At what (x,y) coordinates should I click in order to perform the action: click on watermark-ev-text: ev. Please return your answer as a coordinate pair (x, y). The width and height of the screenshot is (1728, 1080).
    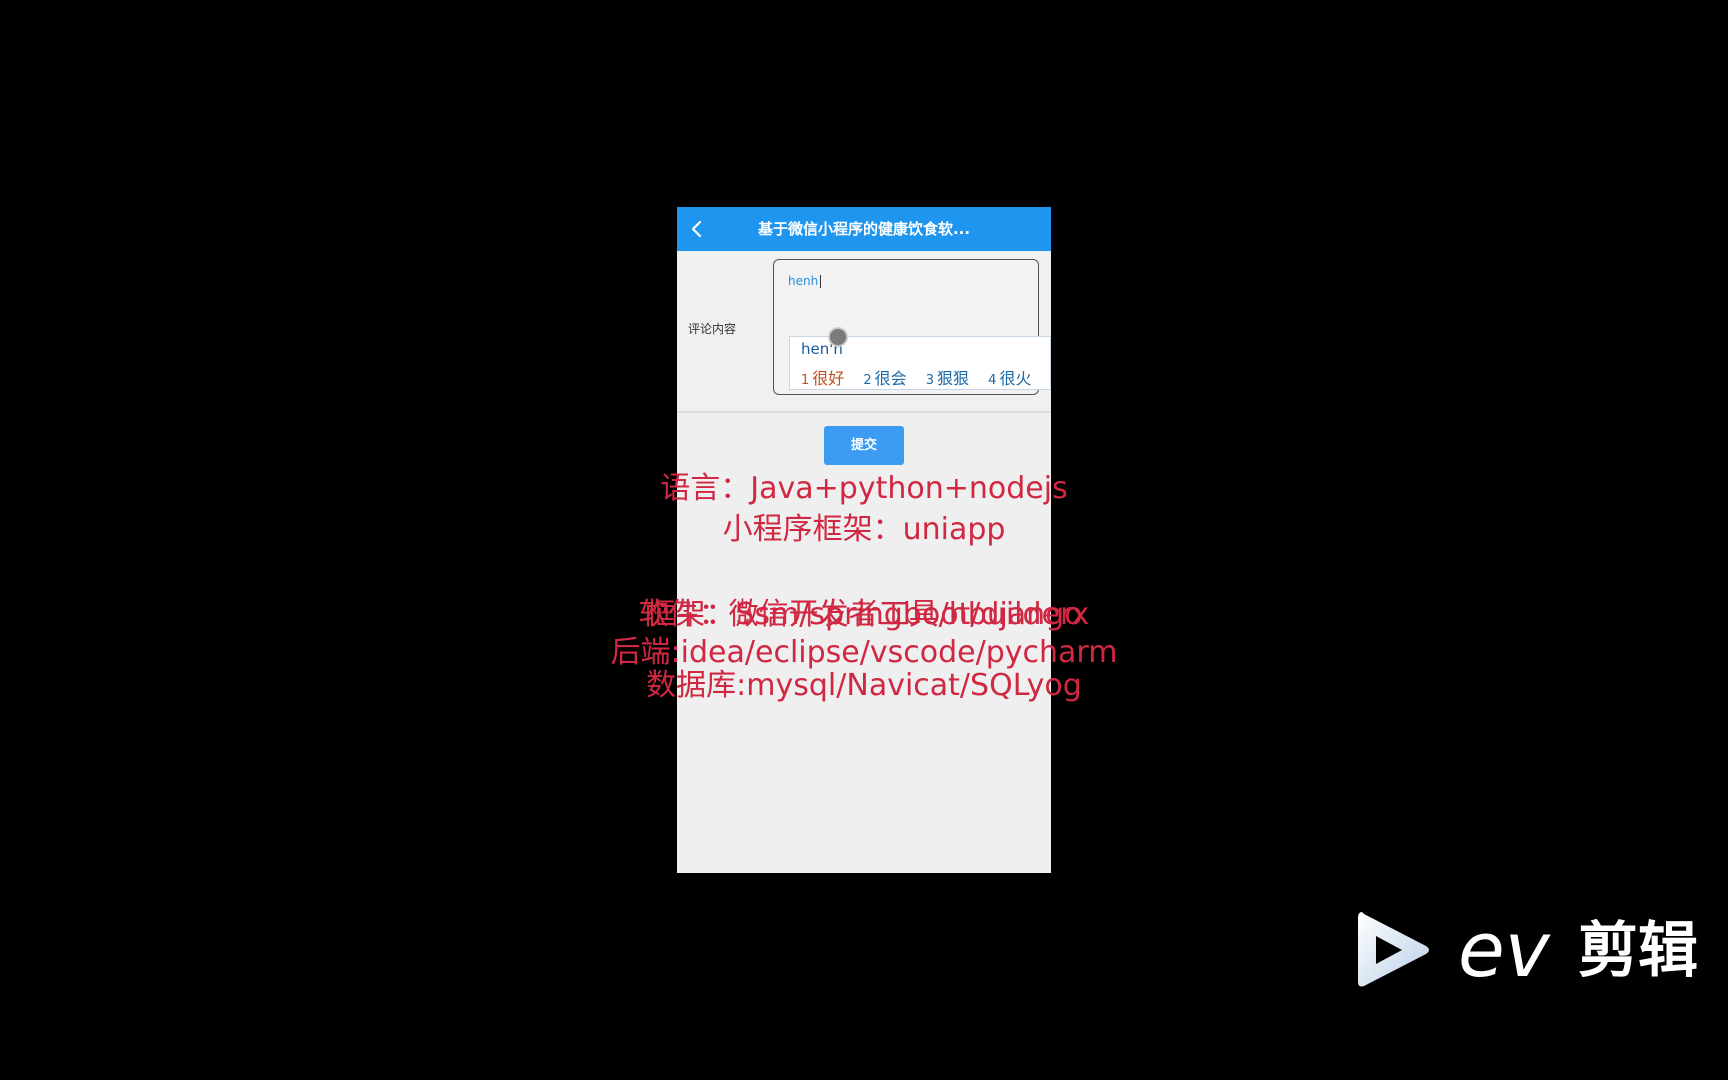
    Looking at the image, I should click on (1504, 949).